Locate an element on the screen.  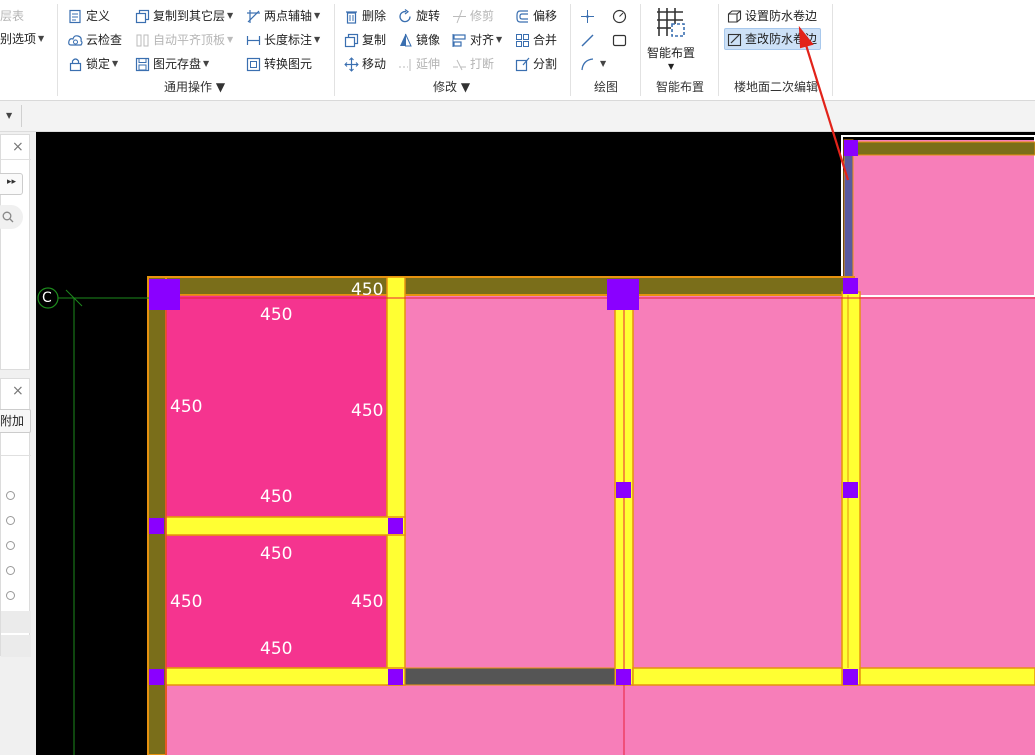
extend-label: 延伸 is located at coordinates (428, 64).